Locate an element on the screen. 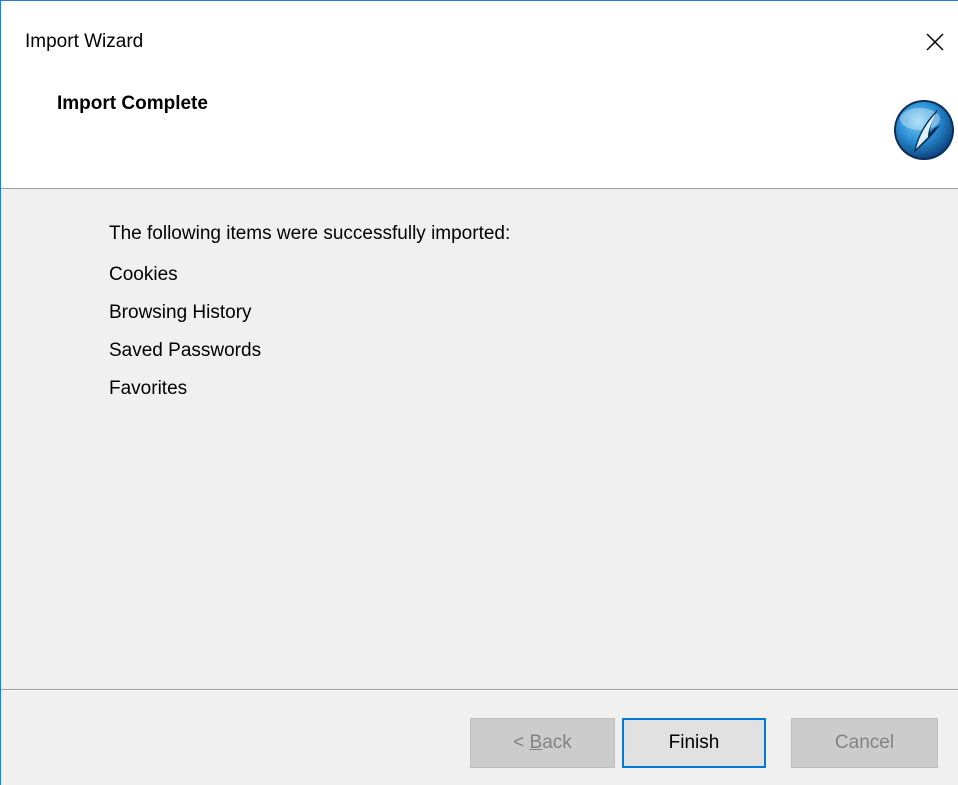  list-item: Favorites is located at coordinates (148, 388).